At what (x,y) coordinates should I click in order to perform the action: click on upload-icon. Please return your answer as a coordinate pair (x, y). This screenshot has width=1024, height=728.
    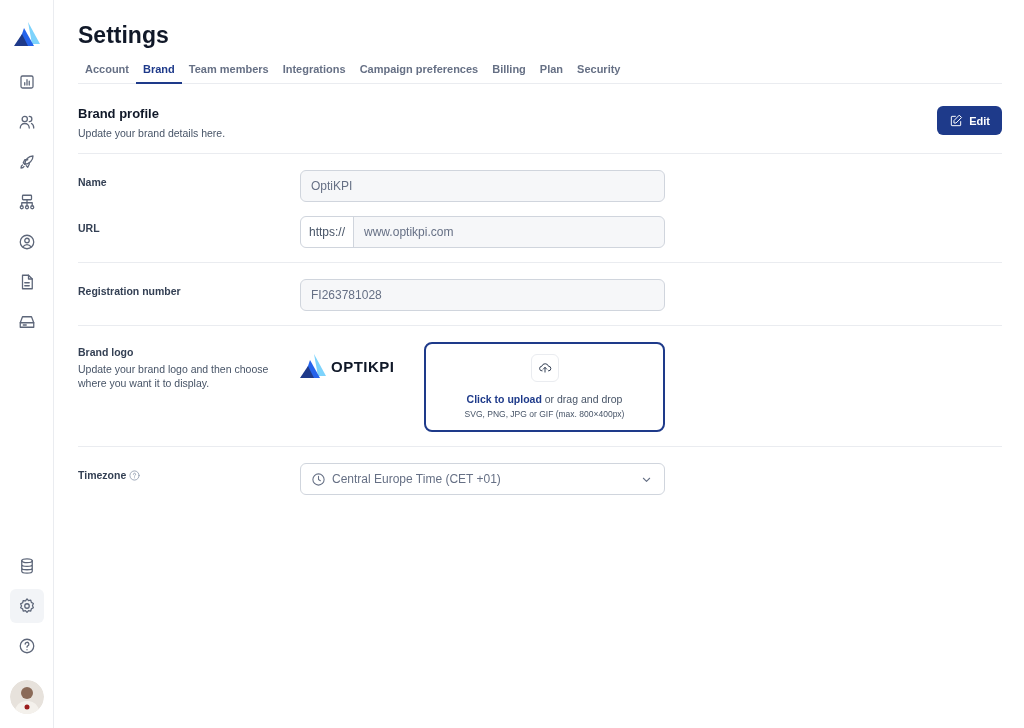
    Looking at the image, I should click on (544, 368).